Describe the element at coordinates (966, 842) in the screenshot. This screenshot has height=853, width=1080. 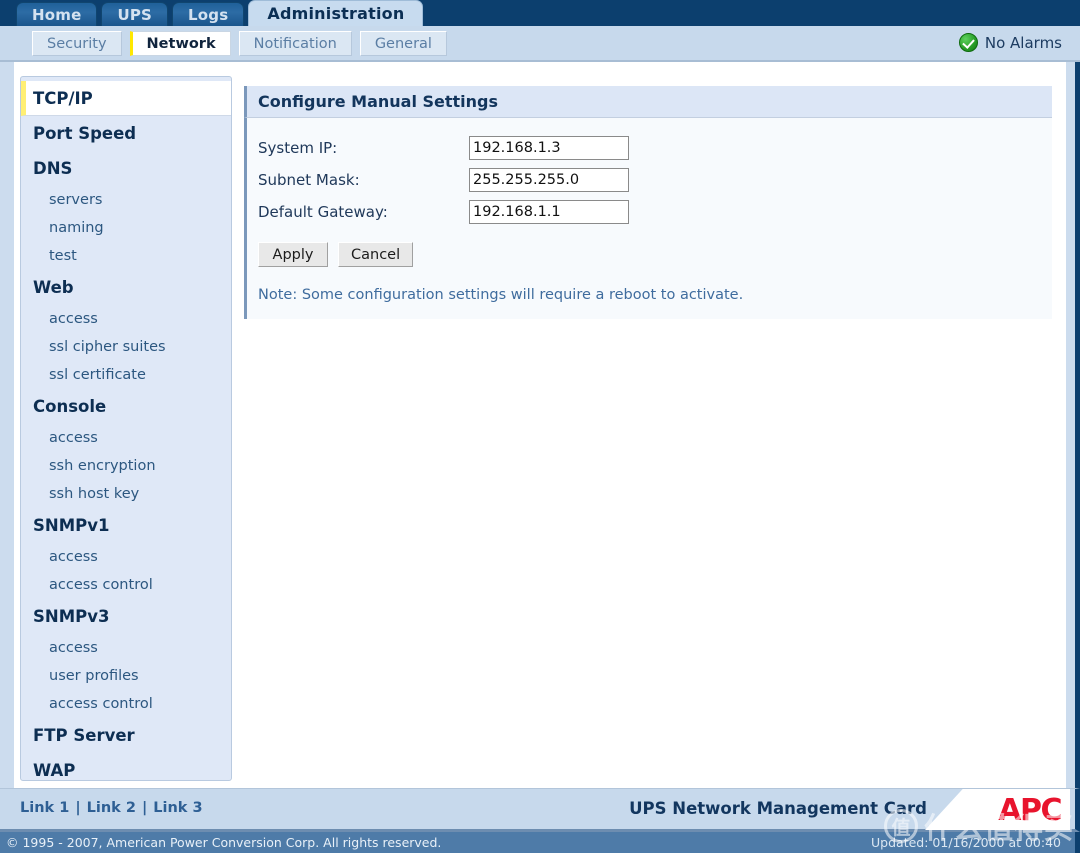
I see `updated-timestamp: Updated: 01/16/2000 at 00:40` at that location.